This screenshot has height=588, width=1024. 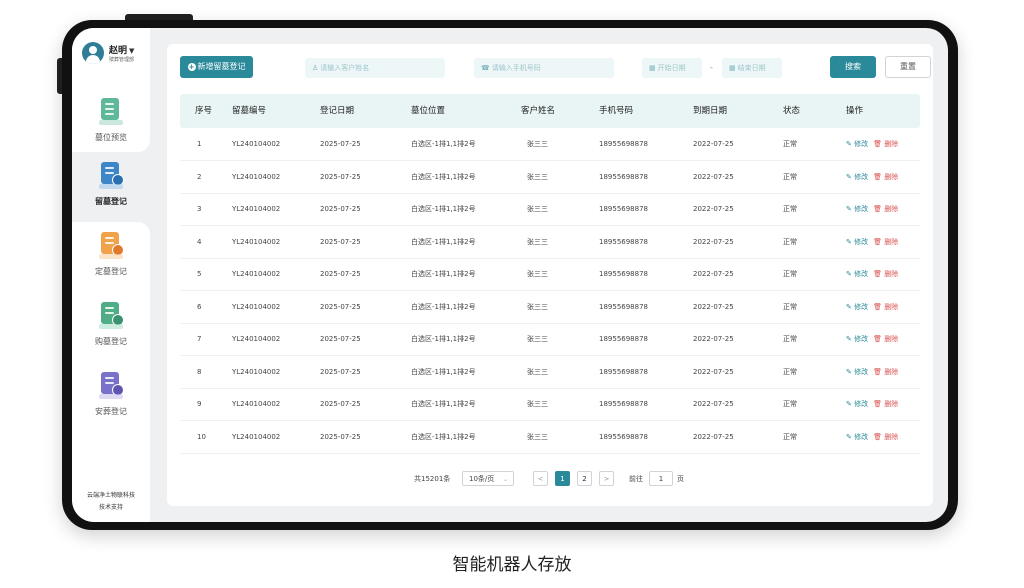 What do you see at coordinates (111, 271) in the screenshot?
I see `sidebar-item-label: 定墓登记` at bounding box center [111, 271].